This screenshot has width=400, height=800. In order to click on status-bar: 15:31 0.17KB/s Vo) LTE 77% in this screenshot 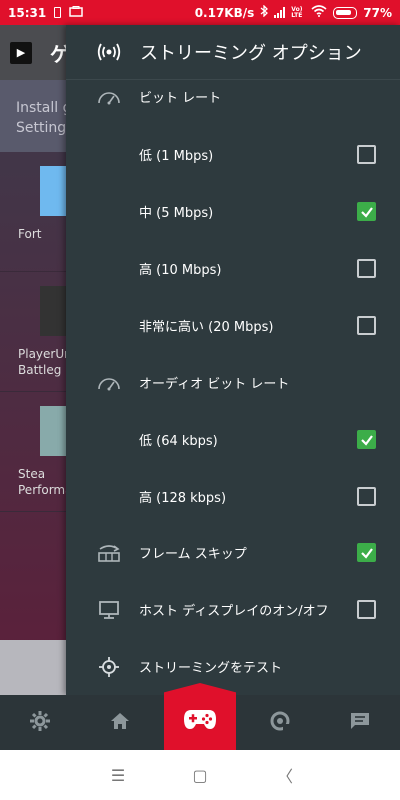, I will do `click(200, 12)`.